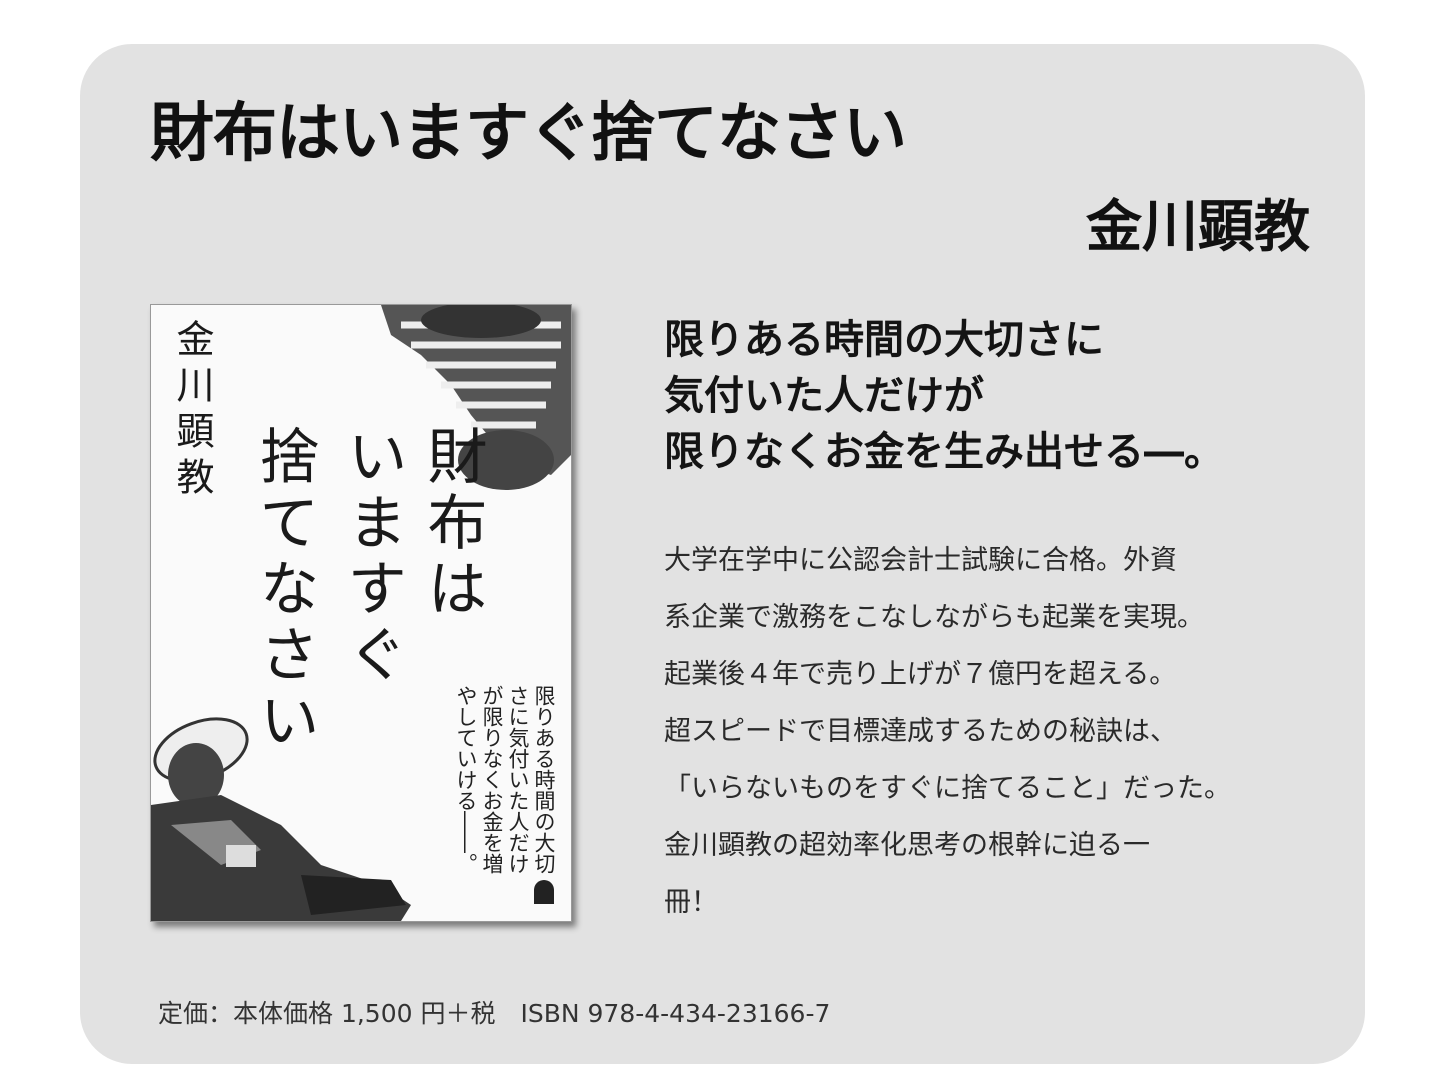 The height and width of the screenshot is (1082, 1450). Describe the element at coordinates (947, 788) in the screenshot. I see `description-line: 「いらないものをすぐに捨てること」だった。` at that location.